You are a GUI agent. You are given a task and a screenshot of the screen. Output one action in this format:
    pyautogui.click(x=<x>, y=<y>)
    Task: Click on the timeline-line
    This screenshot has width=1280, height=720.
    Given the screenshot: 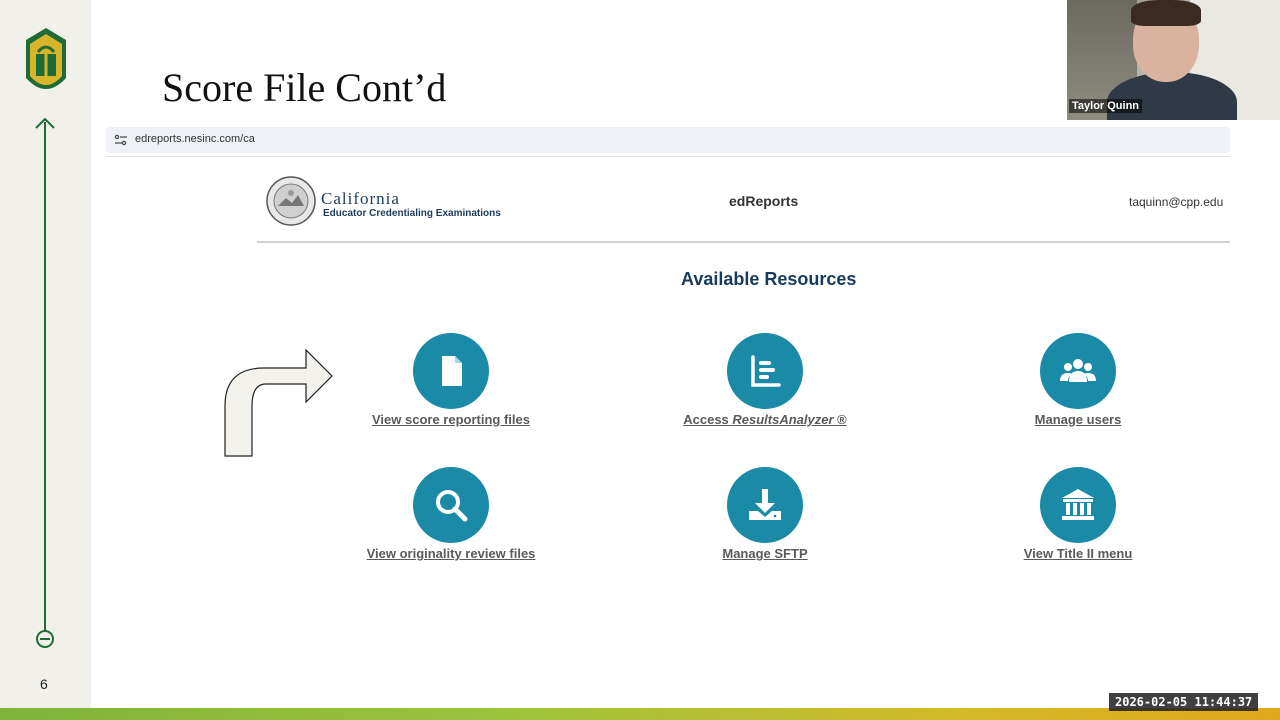 What is the action you would take?
    pyautogui.click(x=45, y=377)
    